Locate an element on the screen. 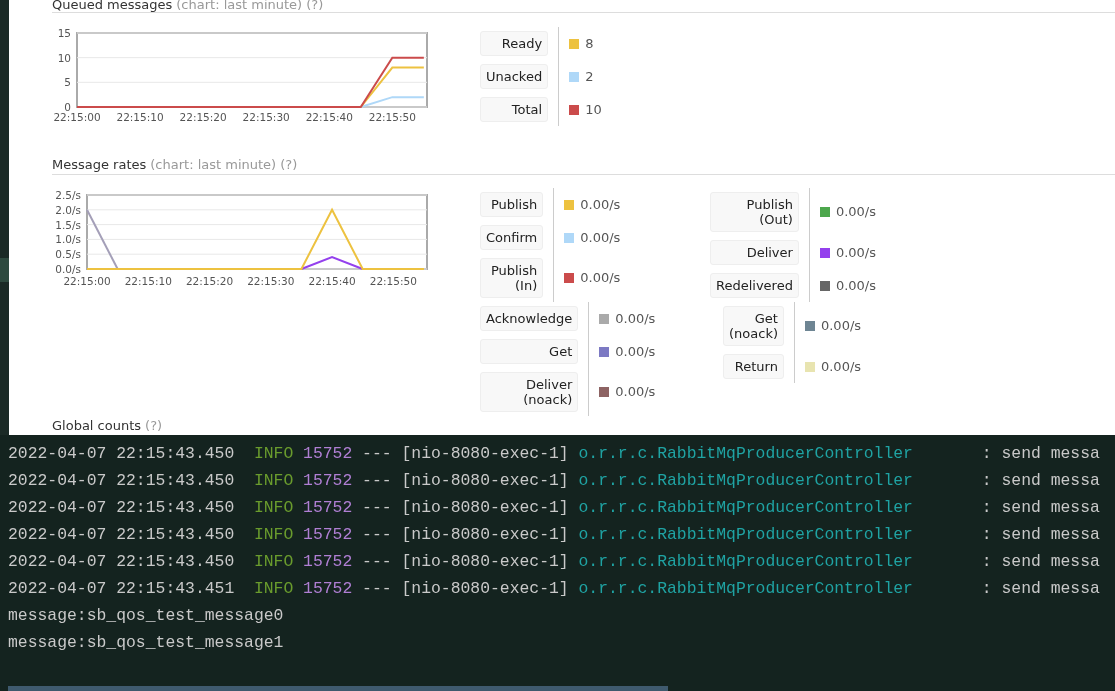  legend-label: Get is located at coordinates (529, 351).